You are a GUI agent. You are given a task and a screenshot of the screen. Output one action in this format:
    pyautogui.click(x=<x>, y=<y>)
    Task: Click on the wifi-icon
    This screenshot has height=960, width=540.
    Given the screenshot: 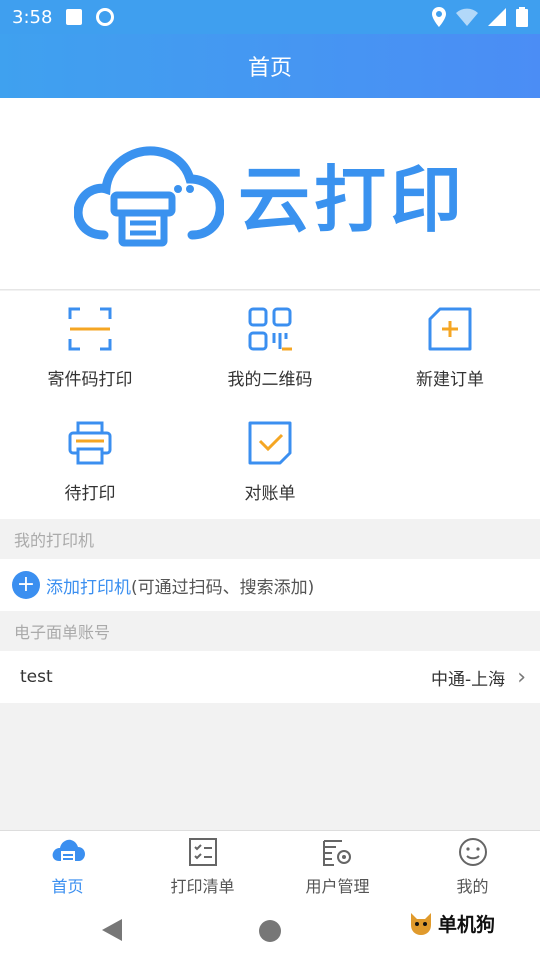 What is the action you would take?
    pyautogui.click(x=467, y=17)
    